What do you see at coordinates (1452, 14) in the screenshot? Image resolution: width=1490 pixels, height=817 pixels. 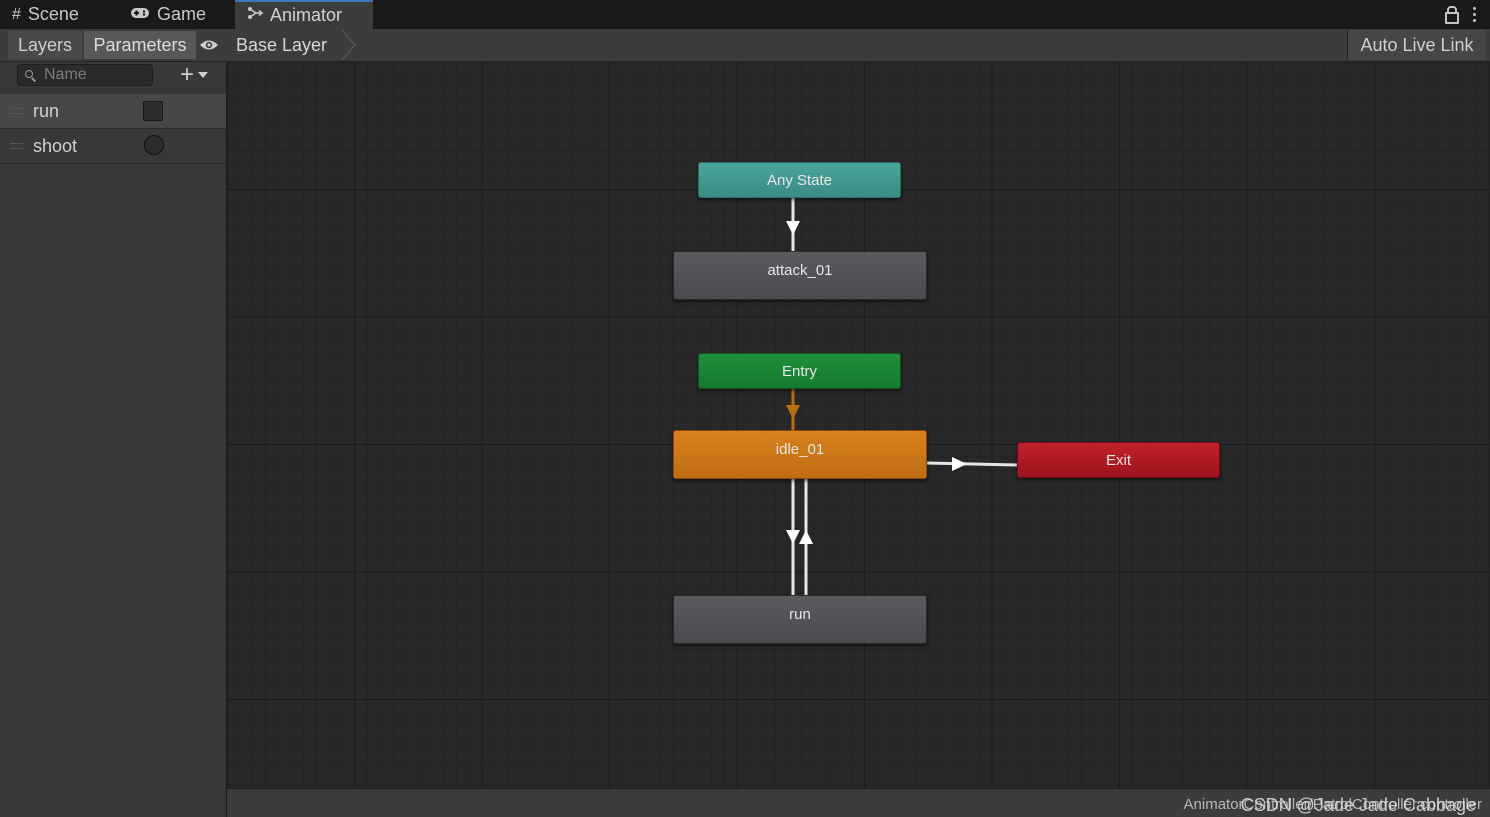 I see `lock-icon` at bounding box center [1452, 14].